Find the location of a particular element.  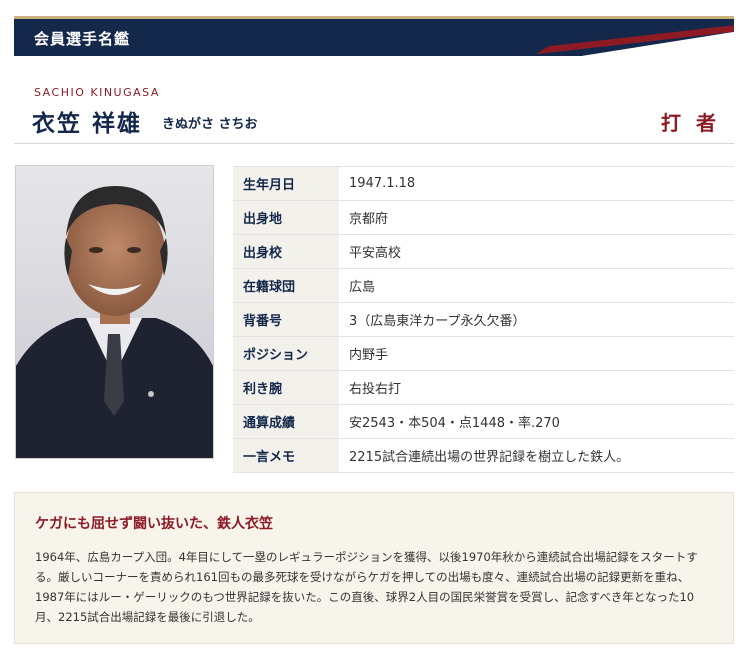

biography-heading: ケガにも屈せず闘い抜いた、鉄人衣笠 is located at coordinates (154, 524).